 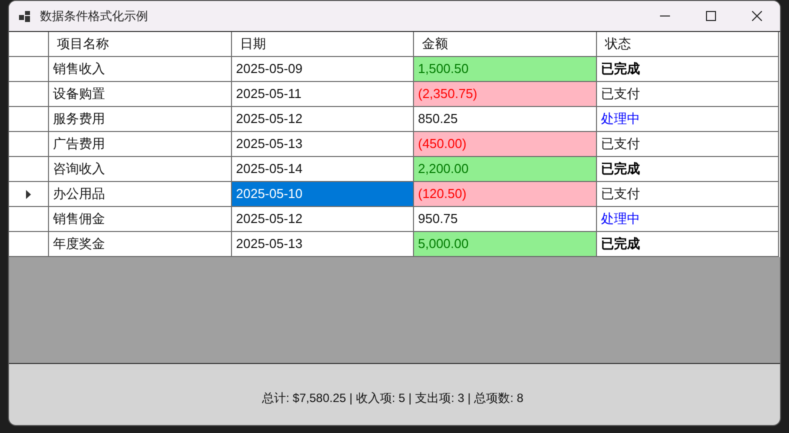 What do you see at coordinates (505, 94) in the screenshot?
I see `table-cell: (2,350.75)` at bounding box center [505, 94].